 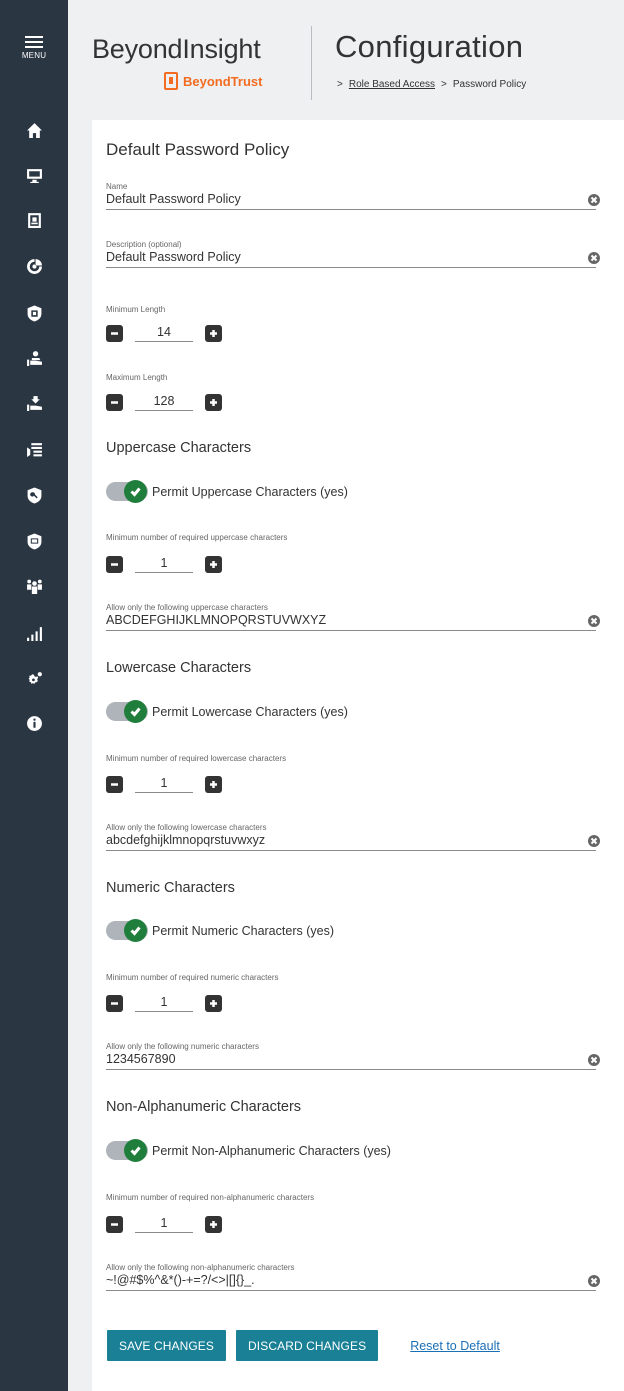 I want to click on uppercase-allowed-input: ABCDEFGHIJKLMNOPQRSTUVWXYZ, so click(x=351, y=622).